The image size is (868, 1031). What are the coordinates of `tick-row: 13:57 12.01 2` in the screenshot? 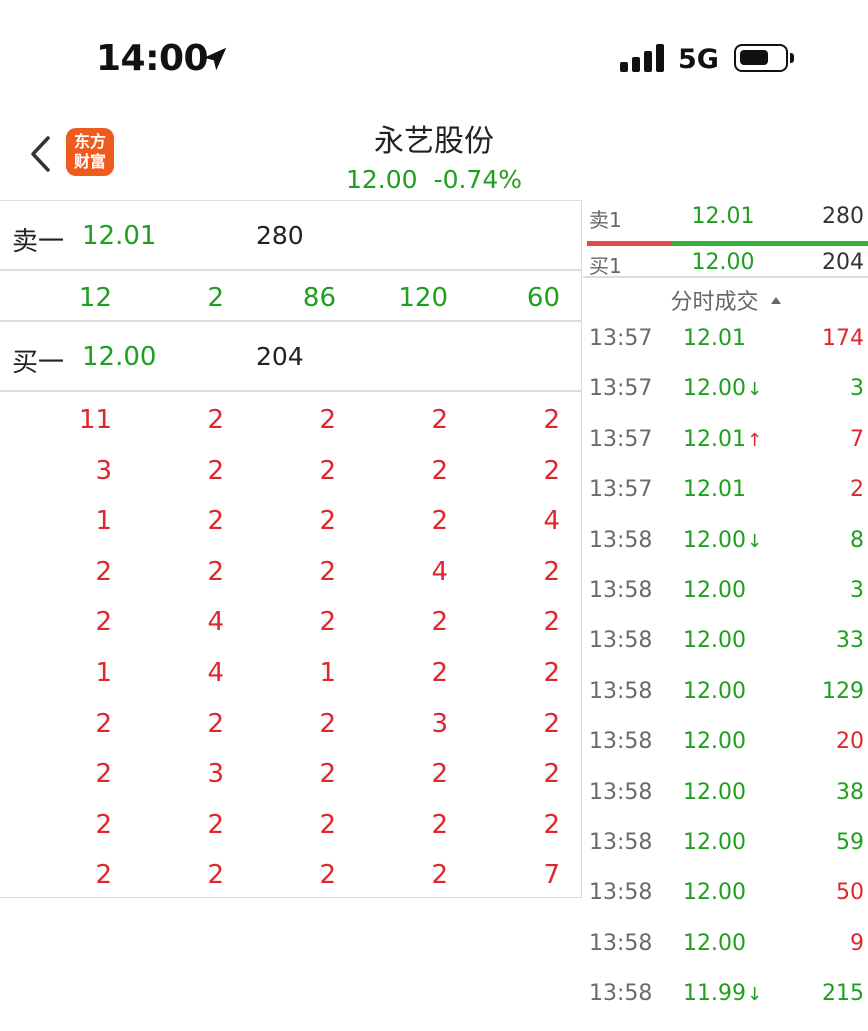 It's located at (725, 502).